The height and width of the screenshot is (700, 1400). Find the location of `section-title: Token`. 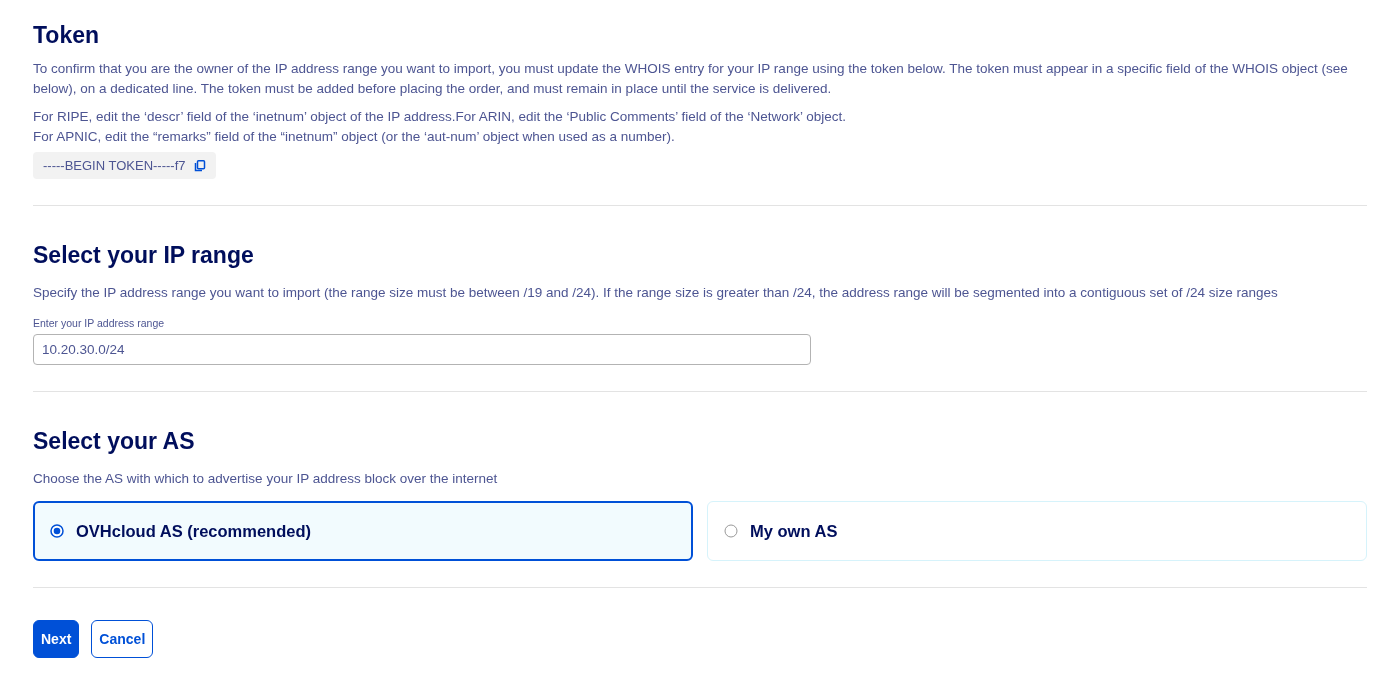

section-title: Token is located at coordinates (67, 35).